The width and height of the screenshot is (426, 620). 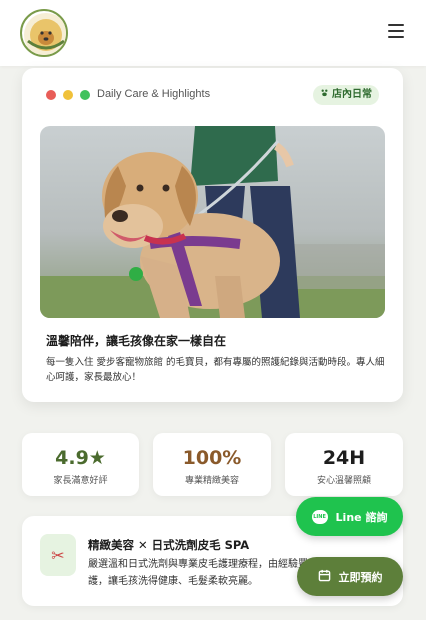 What do you see at coordinates (344, 458) in the screenshot?
I see `stat-value: 24H` at bounding box center [344, 458].